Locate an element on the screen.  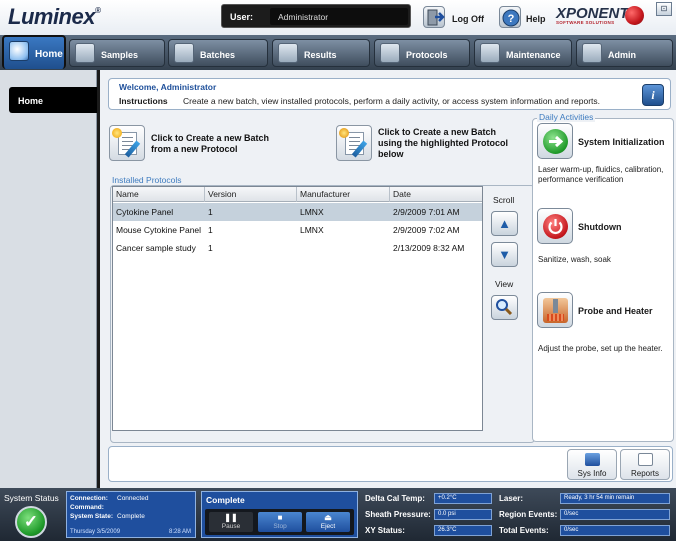
sidebar: Home is located at coordinates (48, 279).